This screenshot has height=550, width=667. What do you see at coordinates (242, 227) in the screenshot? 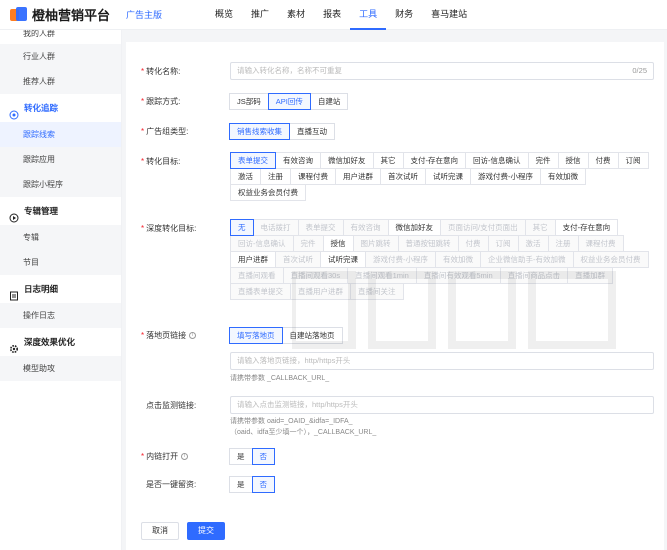
I see `deep-option: 无` at bounding box center [242, 227].